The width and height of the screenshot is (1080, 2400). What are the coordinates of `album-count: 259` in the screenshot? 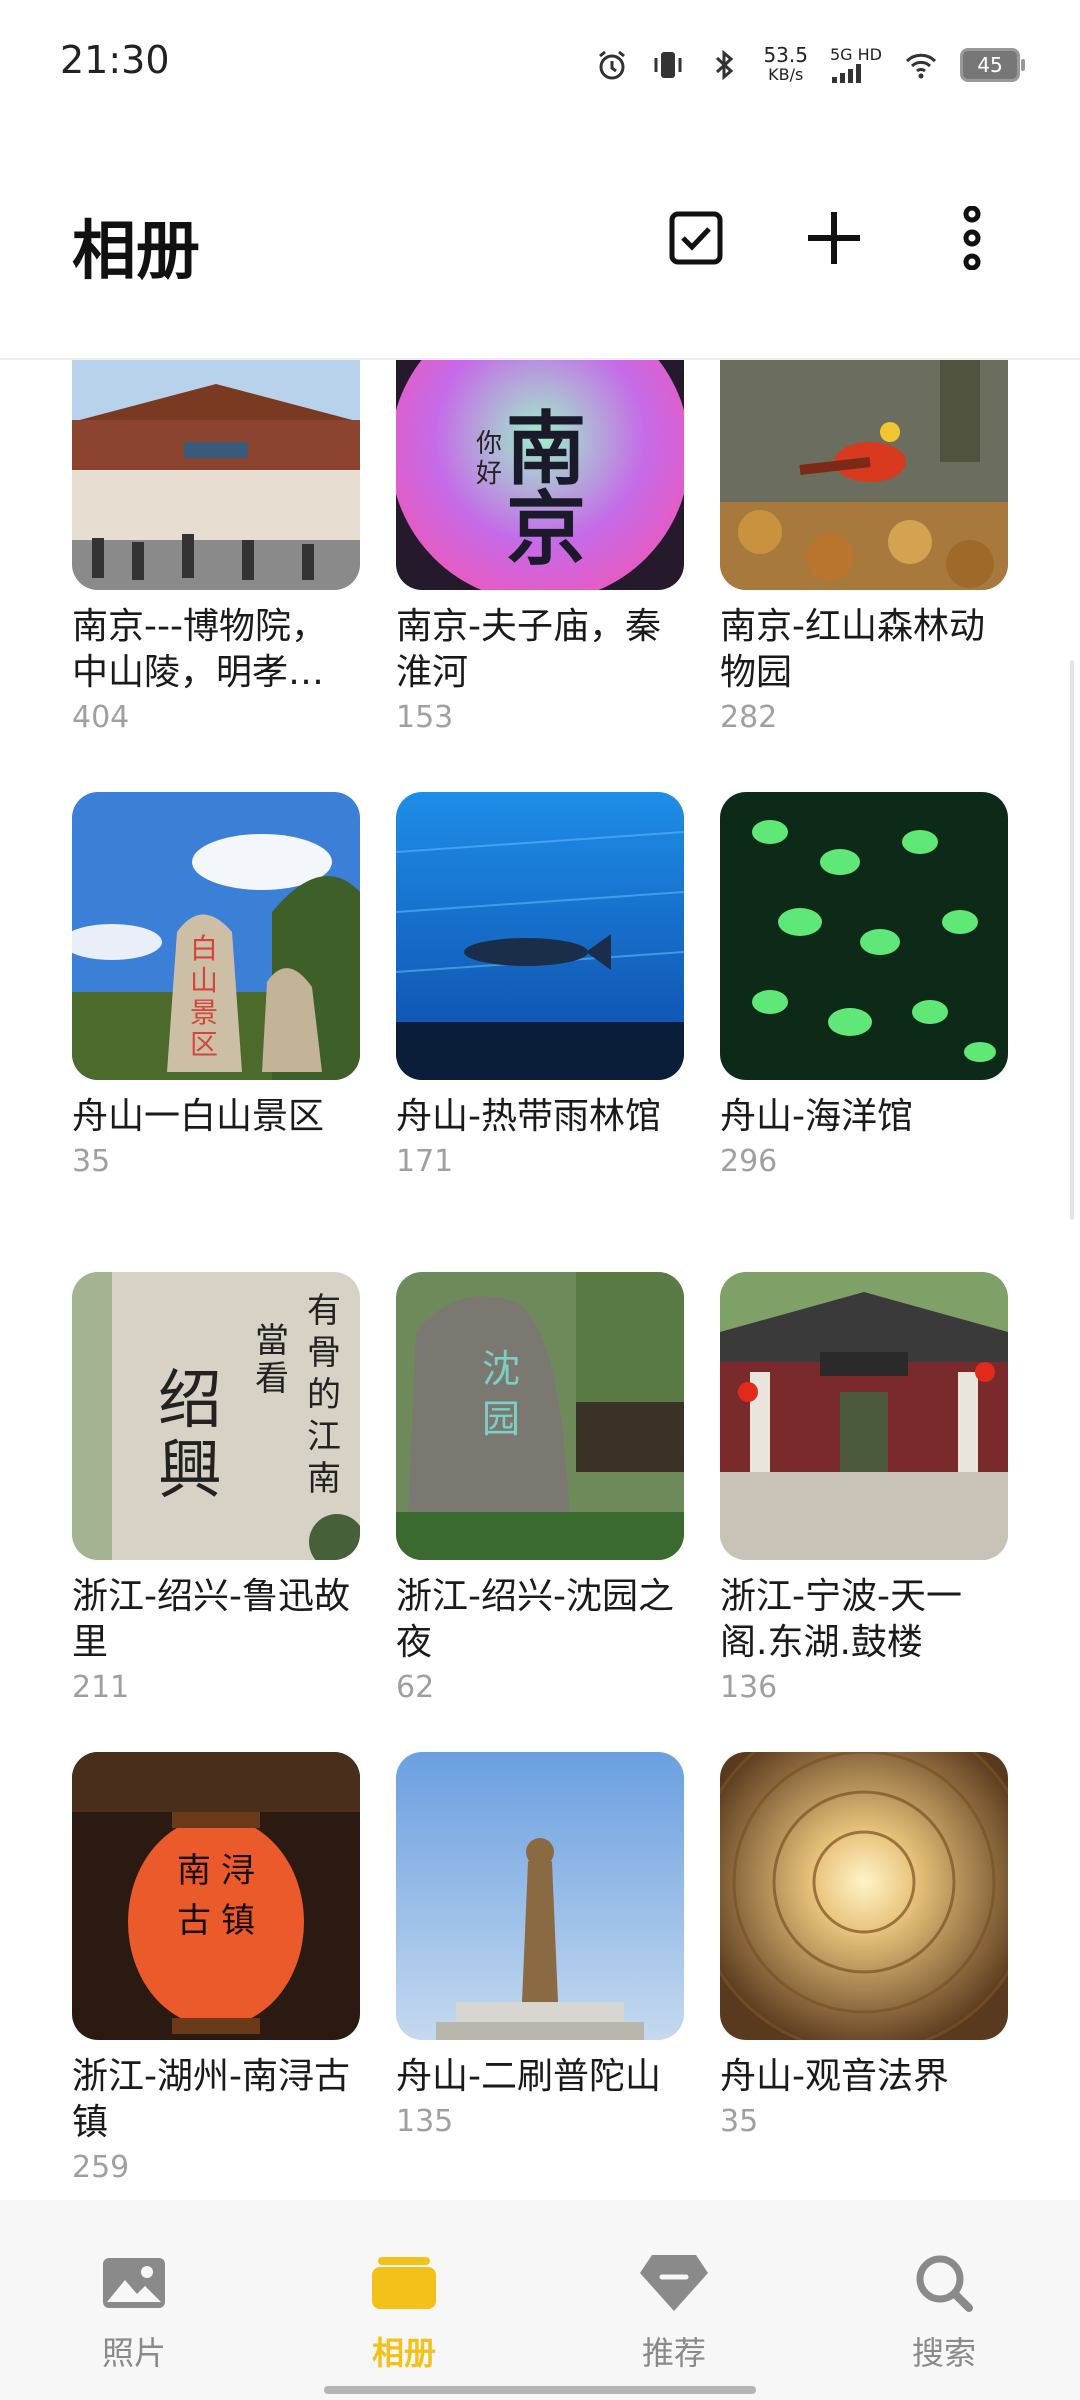 It's located at (101, 2167).